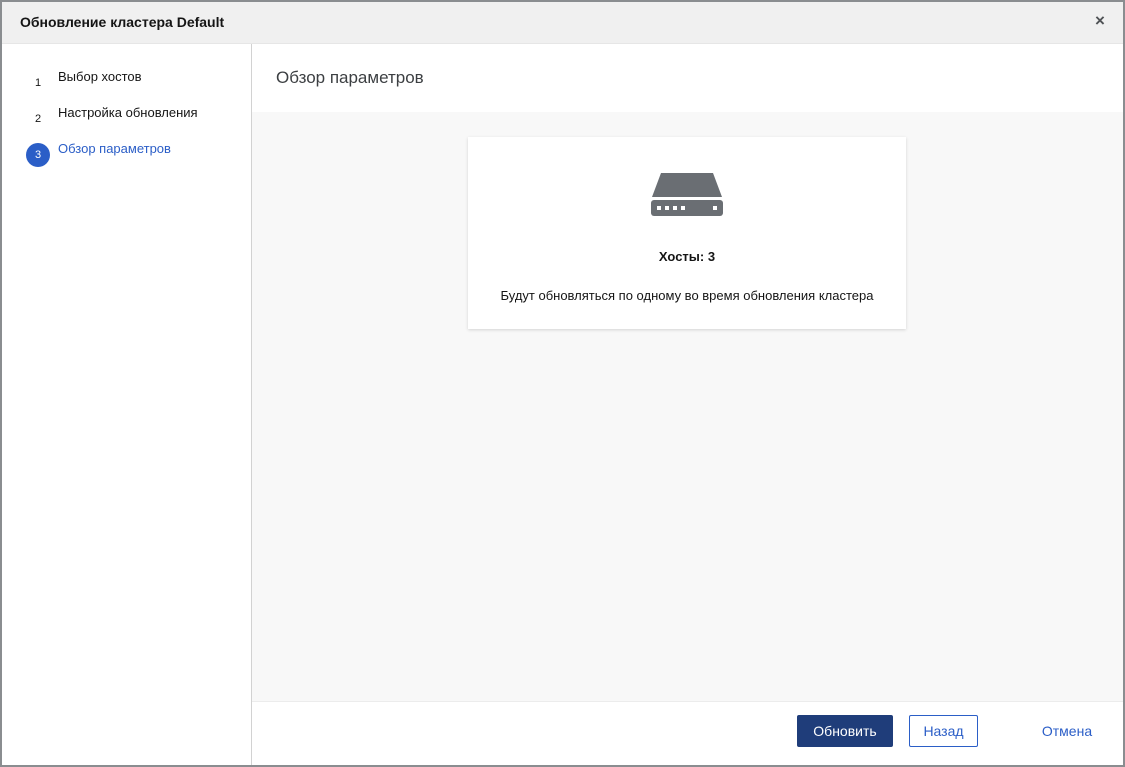 The height and width of the screenshot is (767, 1125). I want to click on back-button: Назад, so click(943, 731).